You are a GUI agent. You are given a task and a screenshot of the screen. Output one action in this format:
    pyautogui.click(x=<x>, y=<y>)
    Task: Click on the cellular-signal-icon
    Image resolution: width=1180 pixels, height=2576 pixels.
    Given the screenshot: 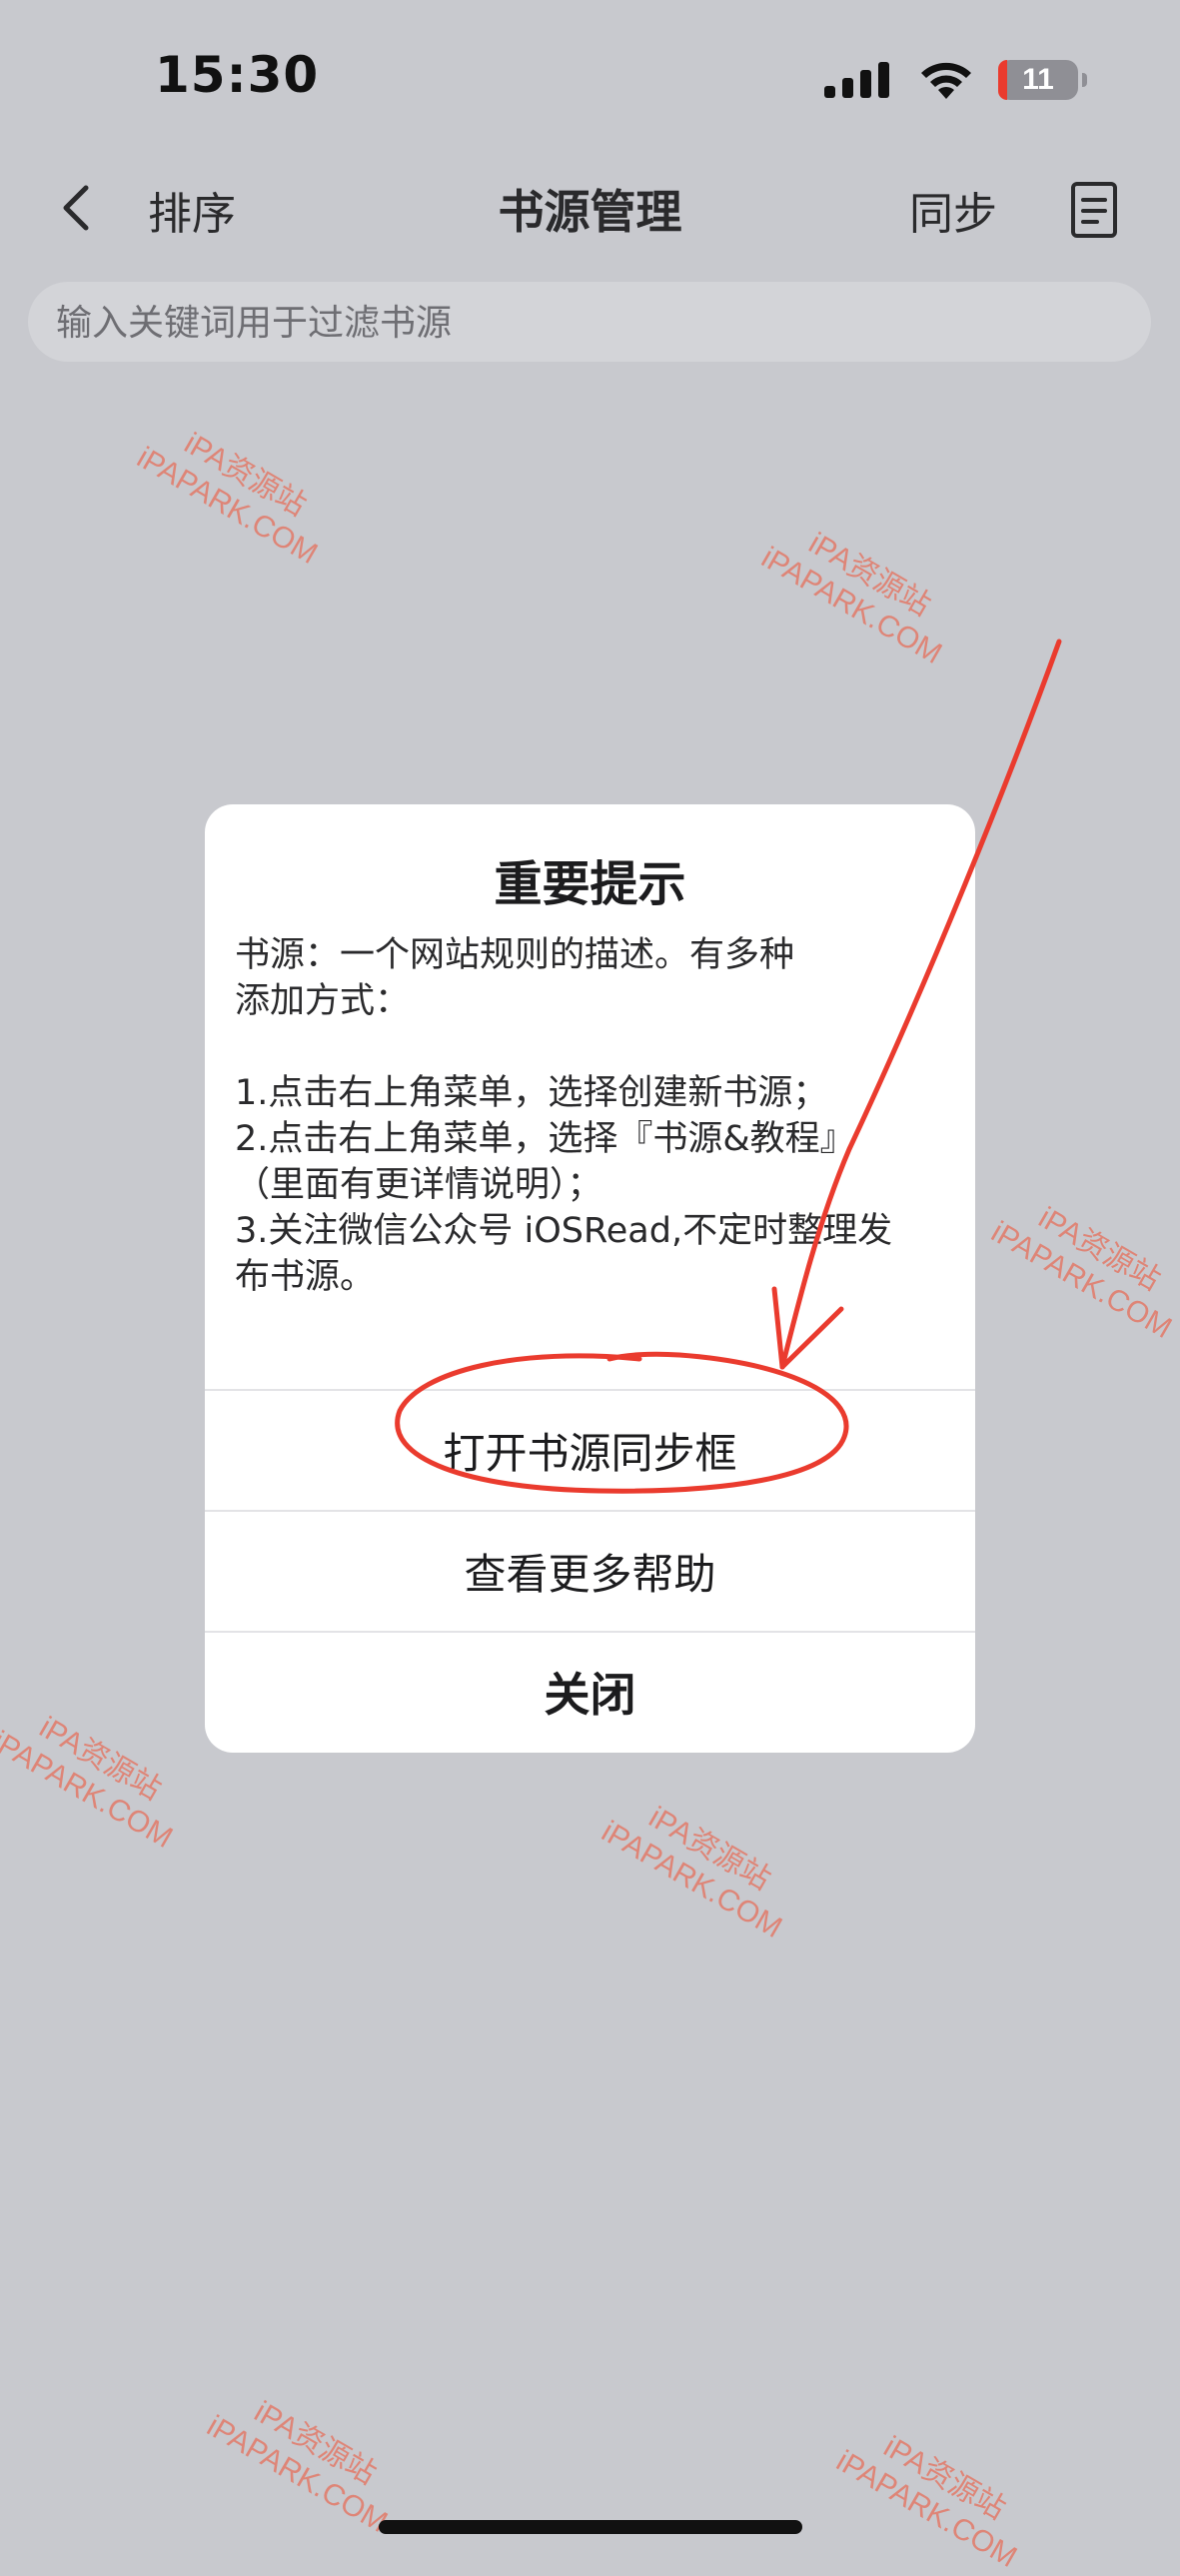 What is the action you would take?
    pyautogui.click(x=856, y=80)
    